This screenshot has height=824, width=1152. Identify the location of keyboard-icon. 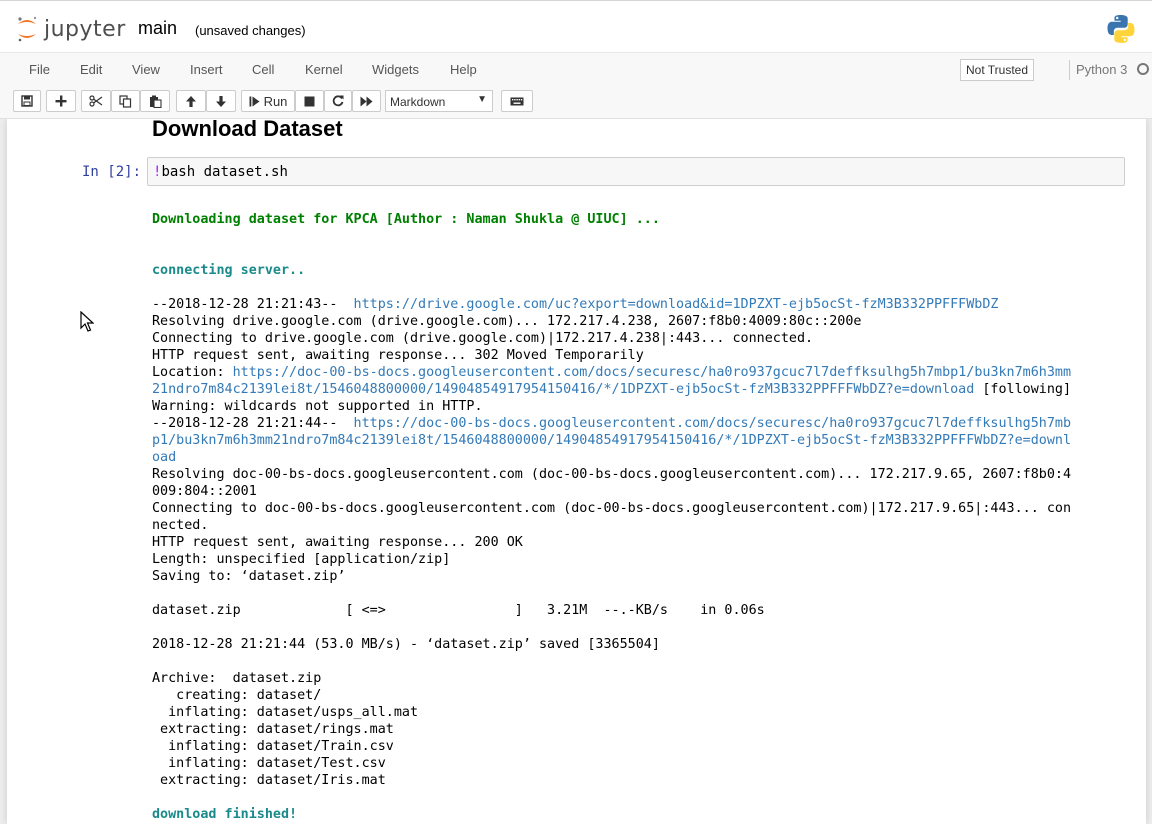
(517, 101).